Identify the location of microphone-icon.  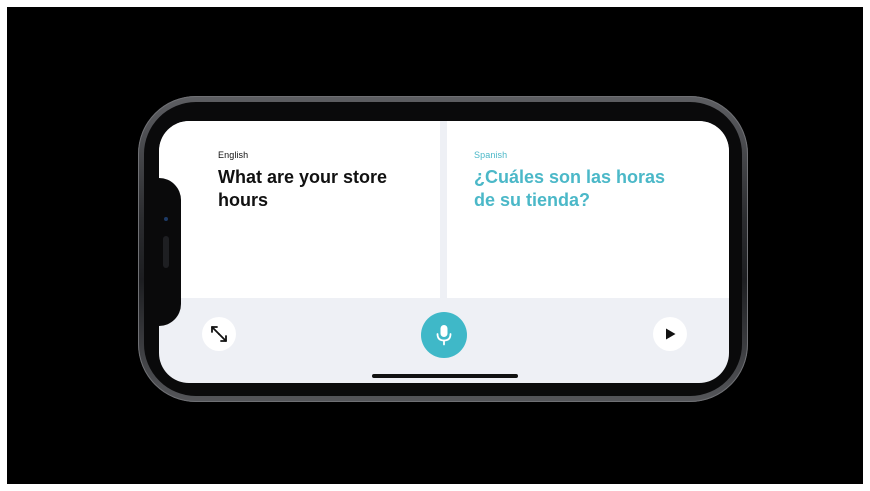
(444, 335).